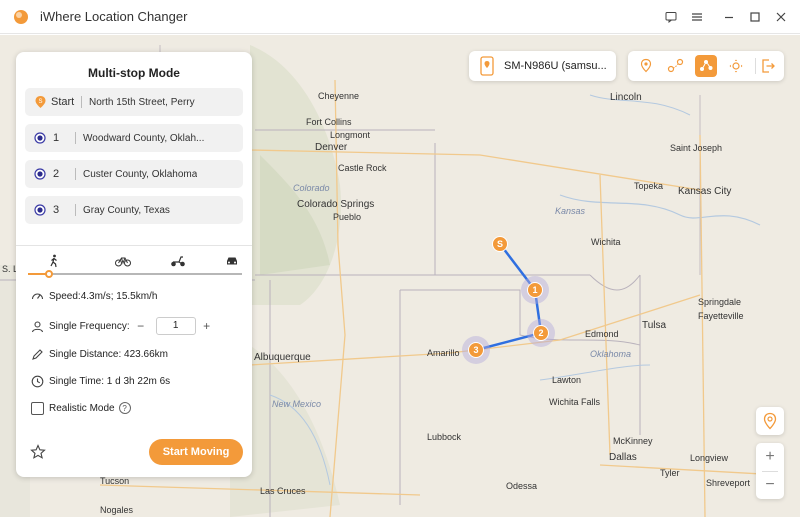 The height and width of the screenshot is (517, 800). I want to click on speed-slider-handle, so click(49, 274).